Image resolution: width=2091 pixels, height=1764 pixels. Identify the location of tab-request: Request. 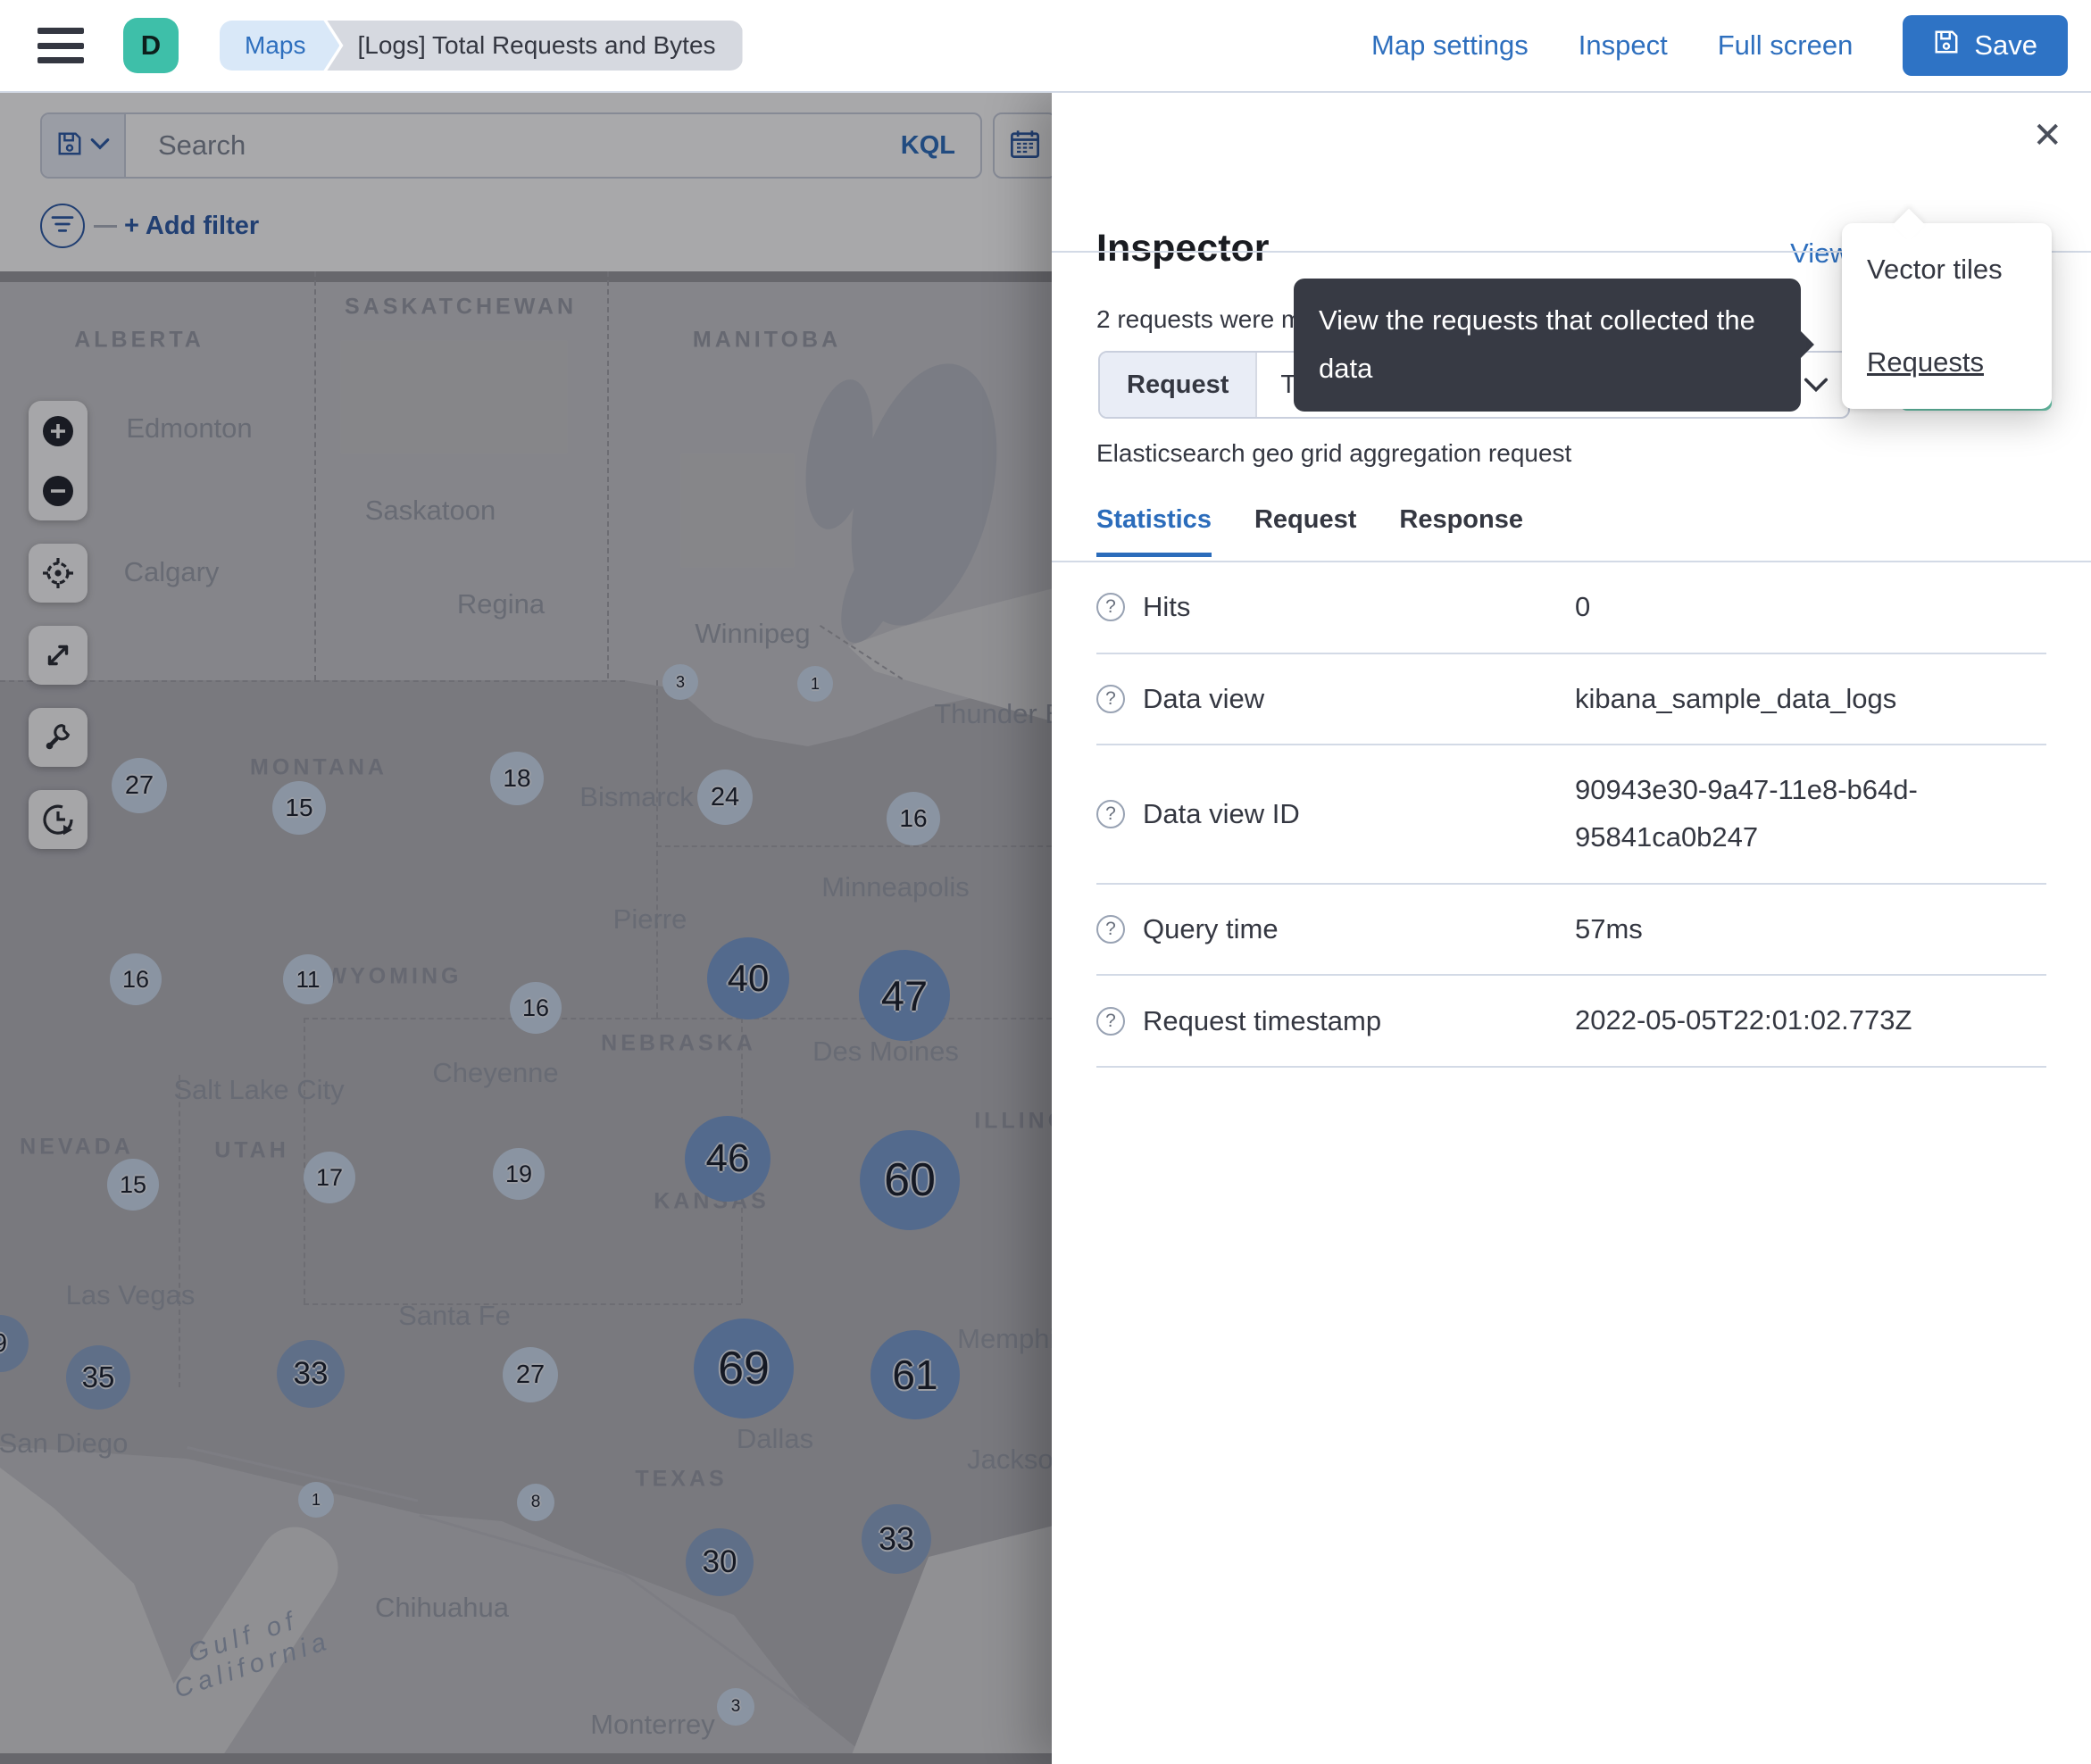
(1305, 531).